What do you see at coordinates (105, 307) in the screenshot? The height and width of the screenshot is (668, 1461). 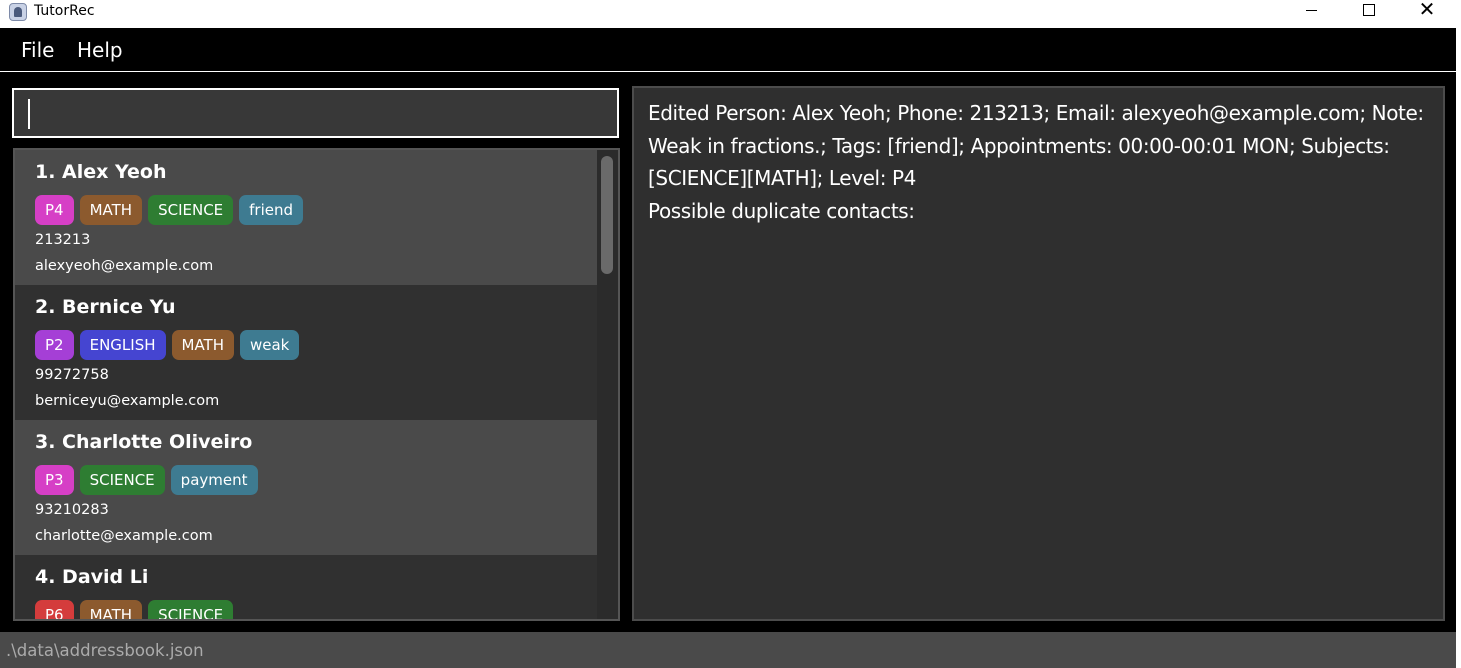 I see `person-name: 2. Bernice Yu` at bounding box center [105, 307].